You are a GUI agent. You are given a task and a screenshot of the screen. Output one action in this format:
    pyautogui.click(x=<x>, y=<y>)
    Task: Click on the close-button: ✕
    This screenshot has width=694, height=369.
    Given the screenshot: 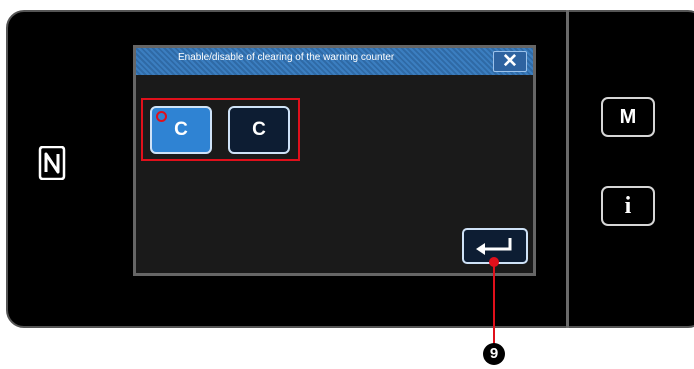 What is the action you would take?
    pyautogui.click(x=510, y=61)
    